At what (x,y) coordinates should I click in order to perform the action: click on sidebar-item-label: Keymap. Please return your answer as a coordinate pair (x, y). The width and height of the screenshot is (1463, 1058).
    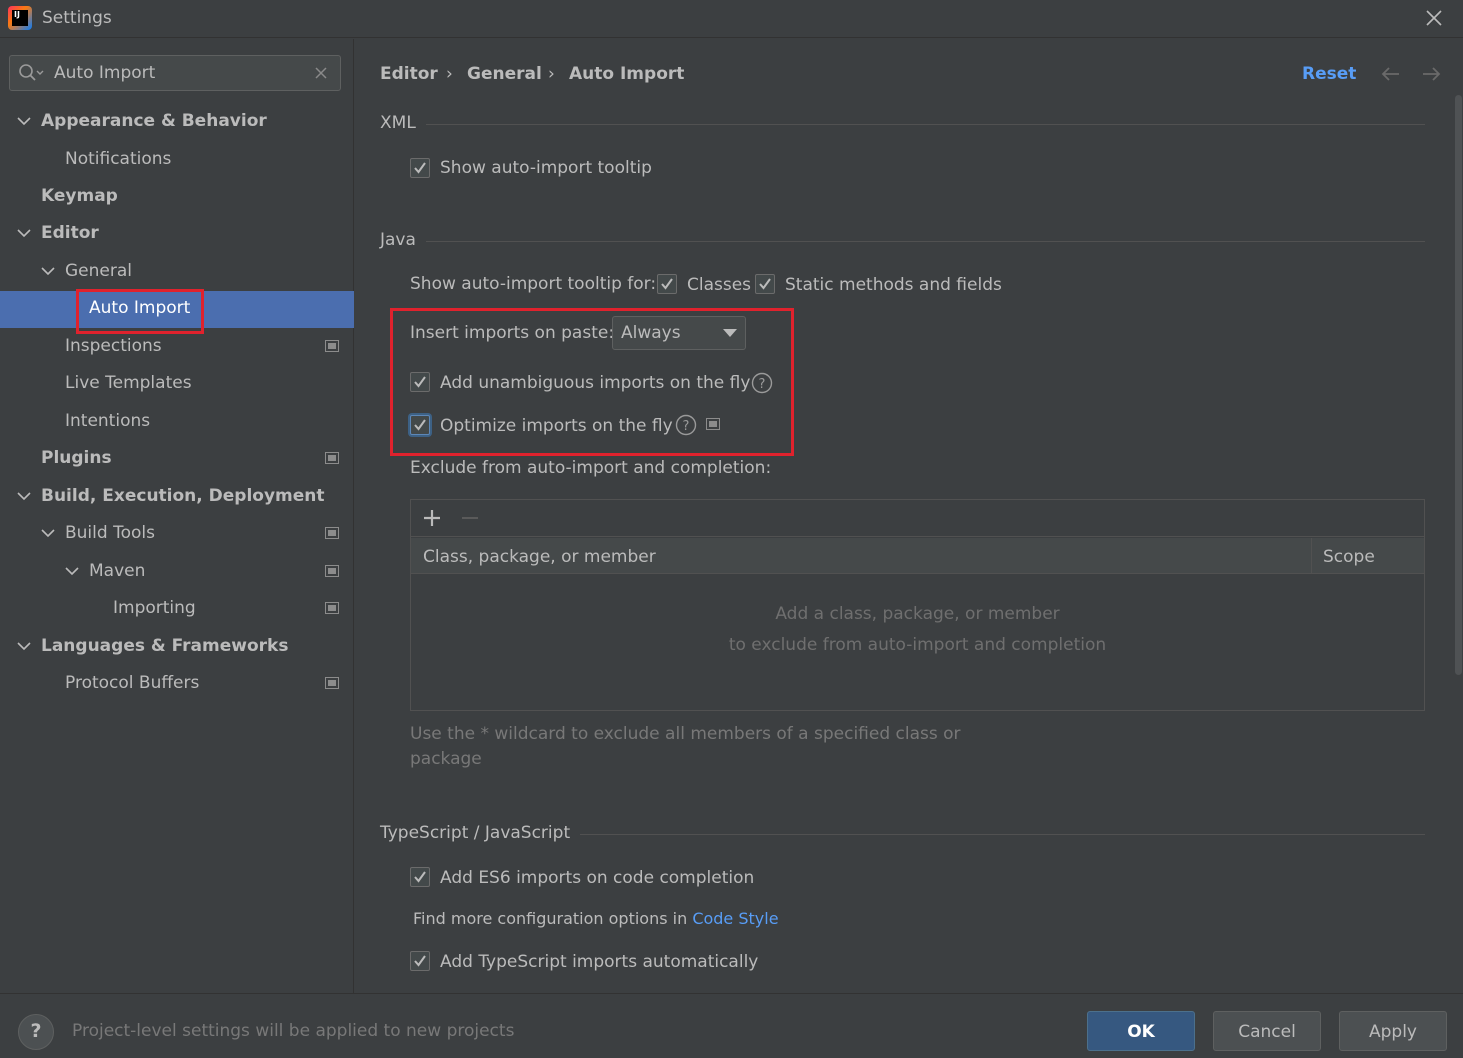
    Looking at the image, I should click on (79, 196).